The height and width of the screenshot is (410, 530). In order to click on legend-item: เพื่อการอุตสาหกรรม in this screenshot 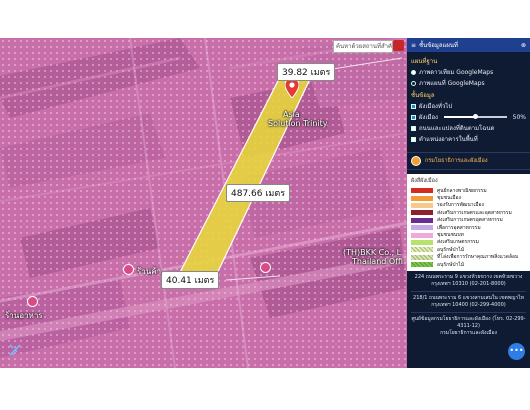, I will do `click(468, 227)`.